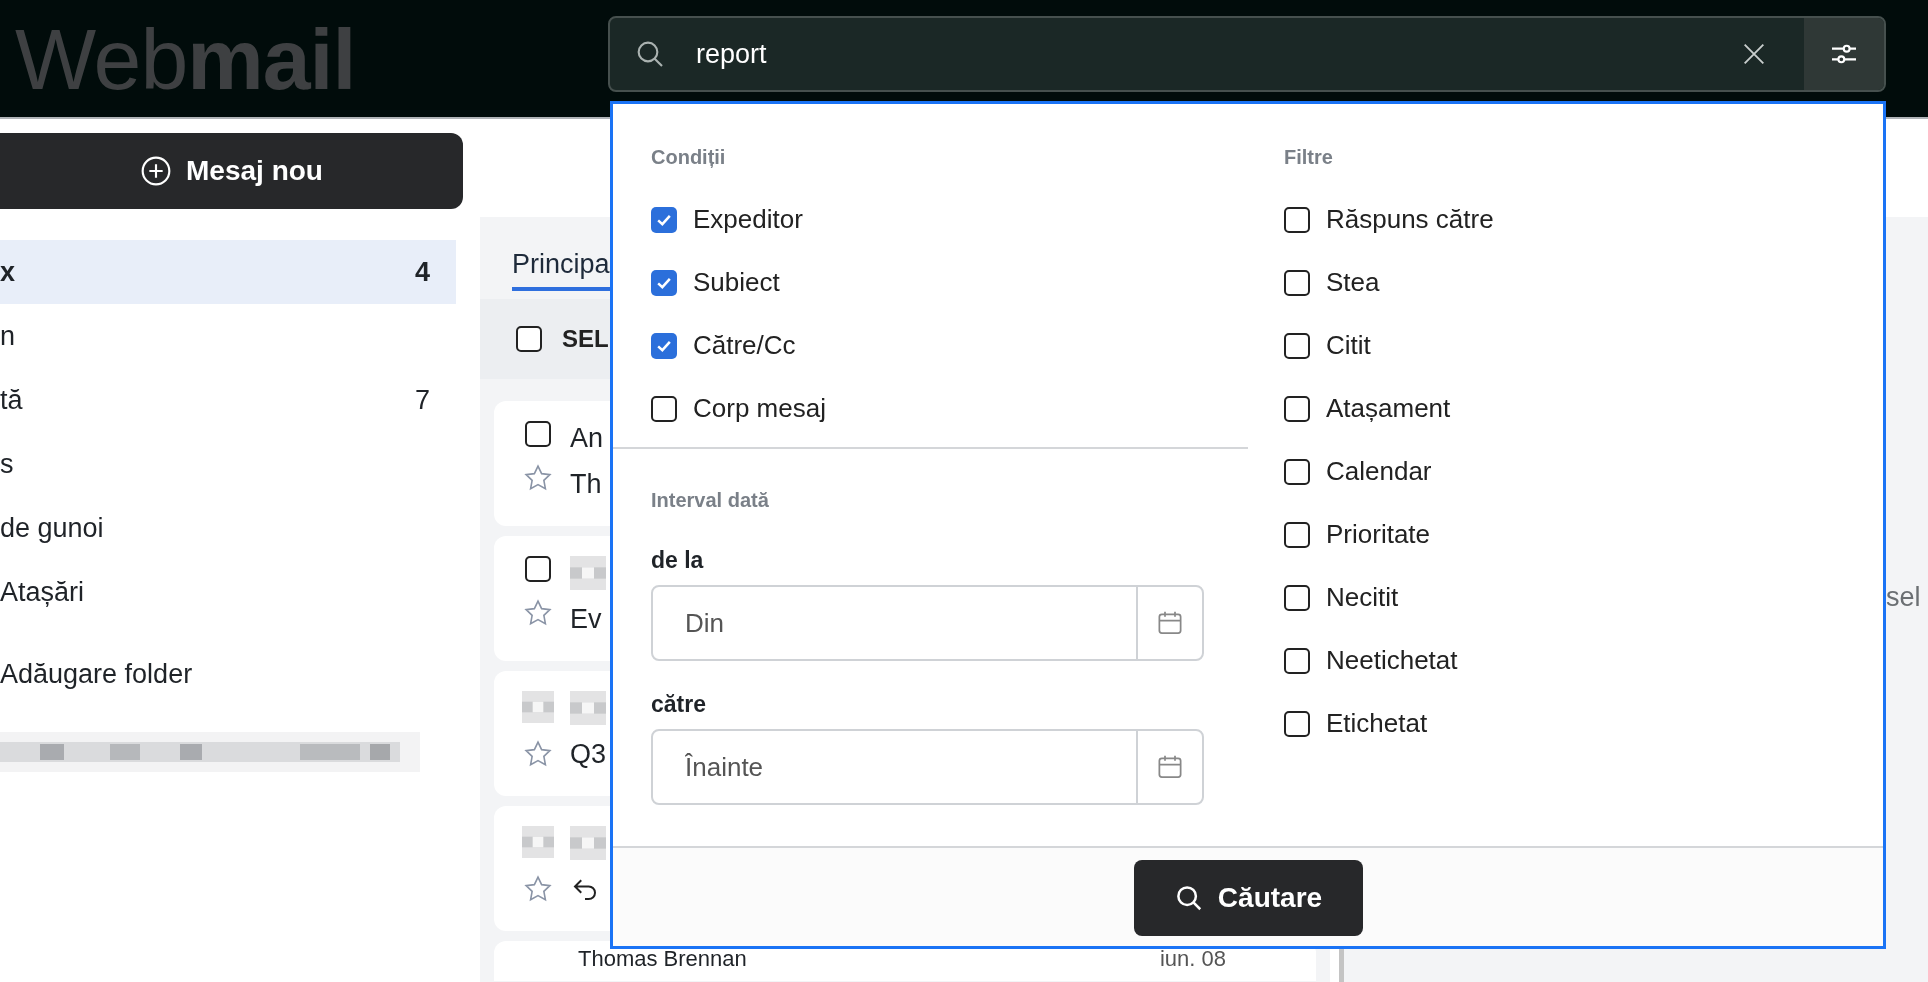 Image resolution: width=1928 pixels, height=982 pixels. I want to click on option-label: Corp mesaj, so click(759, 408).